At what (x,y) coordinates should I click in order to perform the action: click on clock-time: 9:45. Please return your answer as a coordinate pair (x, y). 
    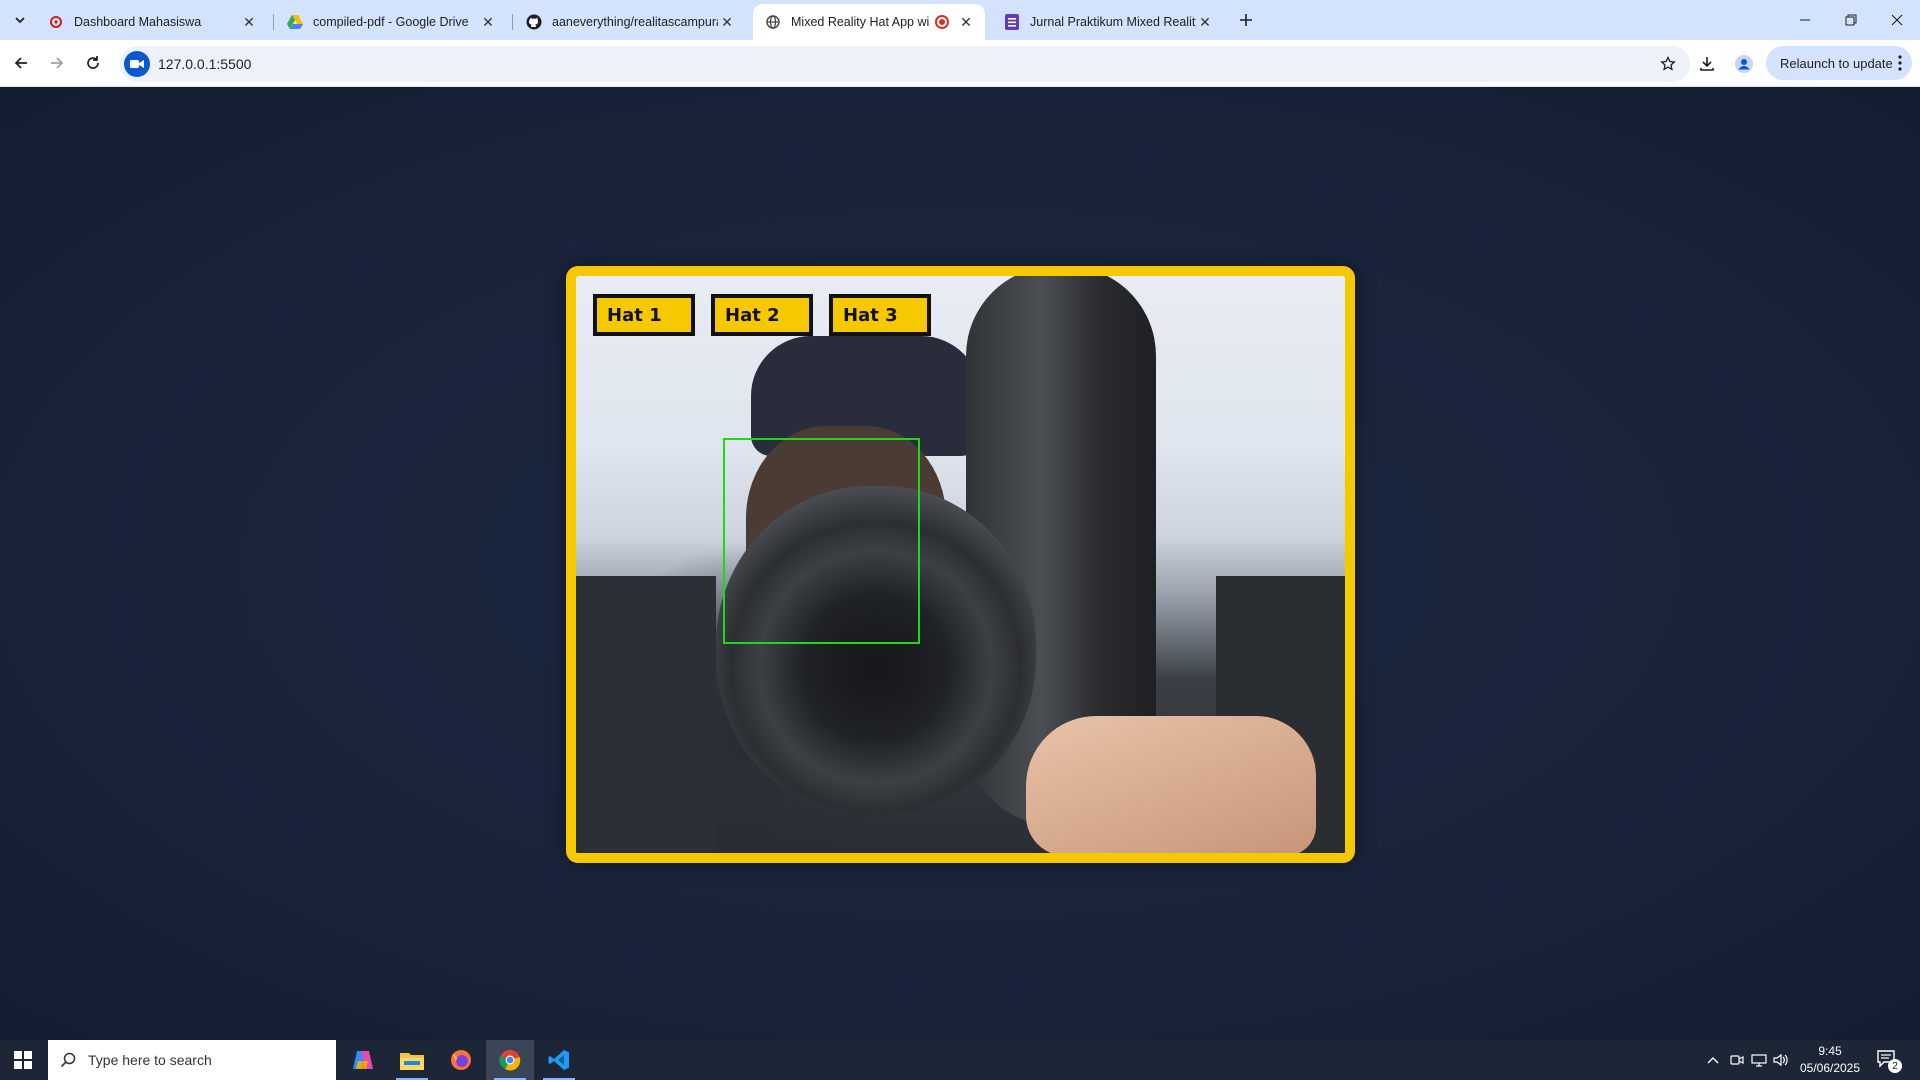
    Looking at the image, I should click on (1830, 1051).